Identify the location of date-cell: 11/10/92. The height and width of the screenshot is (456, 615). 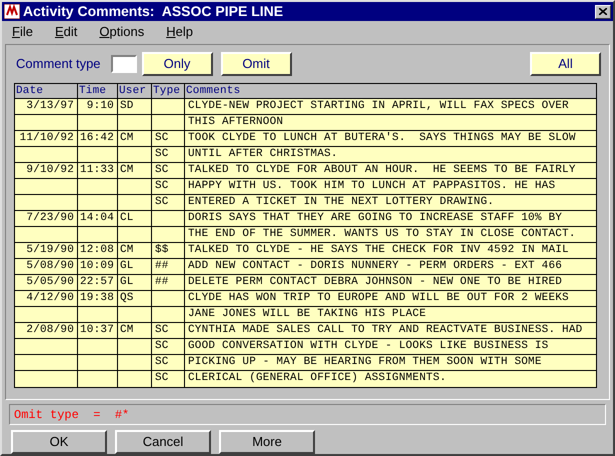
(47, 138).